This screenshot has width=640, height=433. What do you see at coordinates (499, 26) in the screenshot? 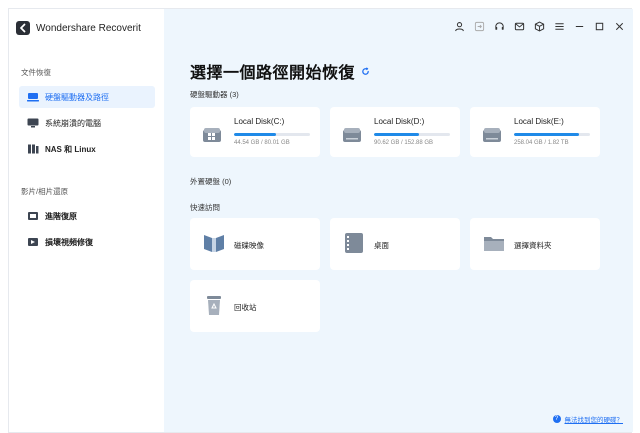
I see `headset-icon` at bounding box center [499, 26].